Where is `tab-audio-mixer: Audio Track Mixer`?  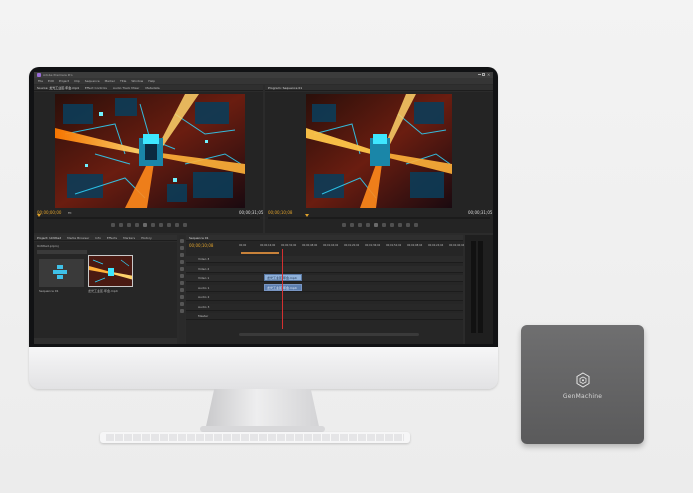
tab-audio-mixer: Audio Track Mixer is located at coordinates (126, 88).